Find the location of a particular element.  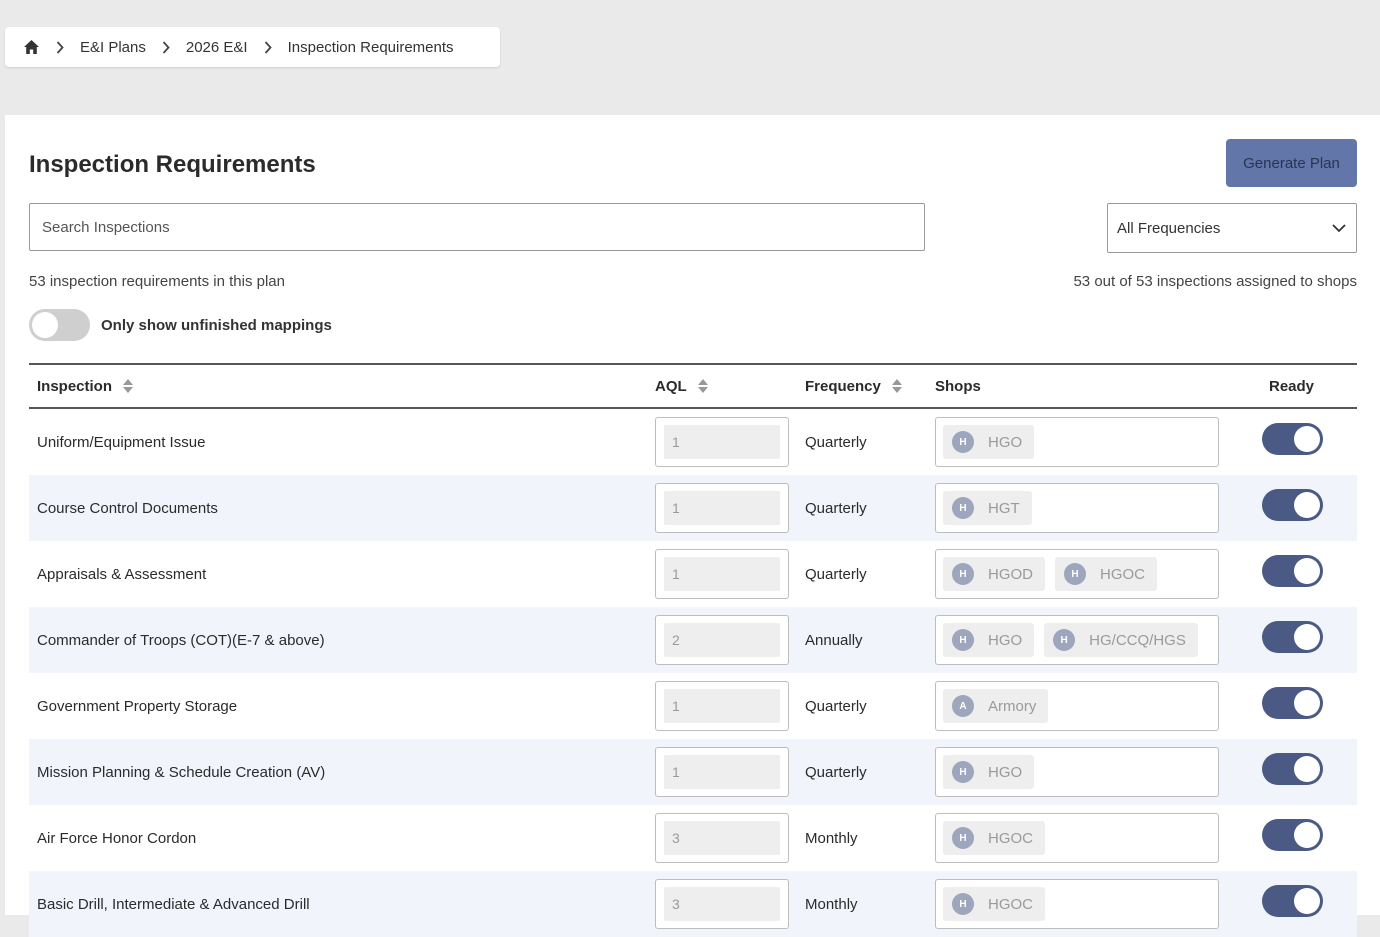

inspection-name: Uniform/Equipment Issue is located at coordinates (121, 442).